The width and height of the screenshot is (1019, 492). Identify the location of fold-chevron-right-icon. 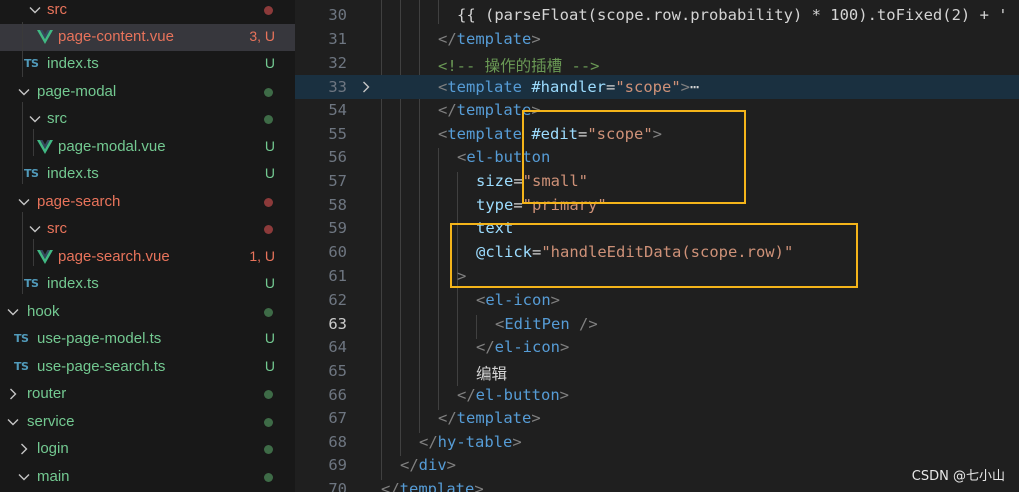
(366, 87).